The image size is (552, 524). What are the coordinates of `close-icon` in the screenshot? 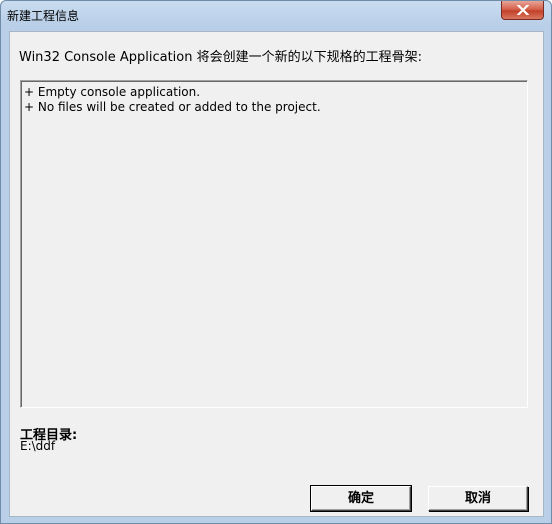 It's located at (523, 10).